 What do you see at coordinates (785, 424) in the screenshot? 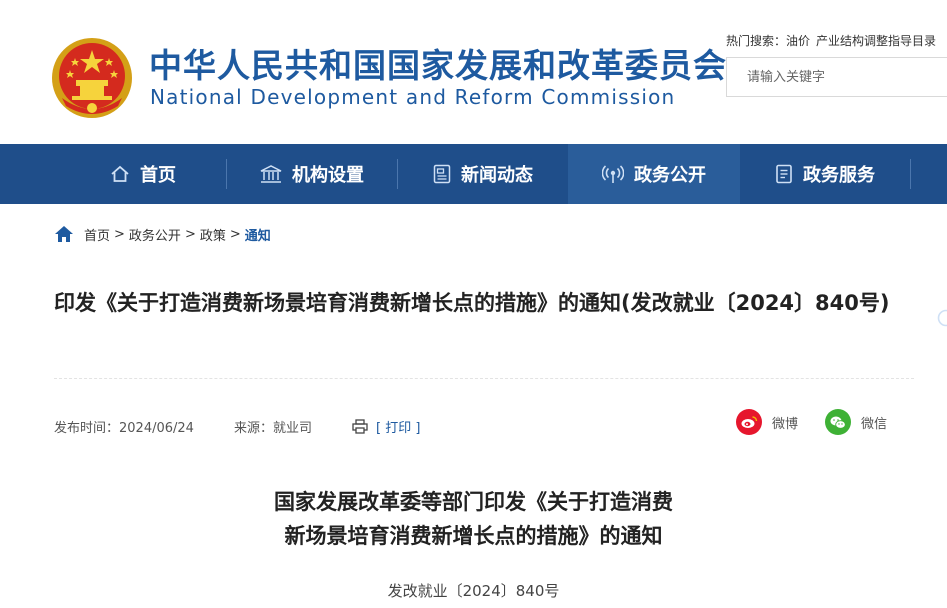
I see `share-weibo-label: 微博` at bounding box center [785, 424].